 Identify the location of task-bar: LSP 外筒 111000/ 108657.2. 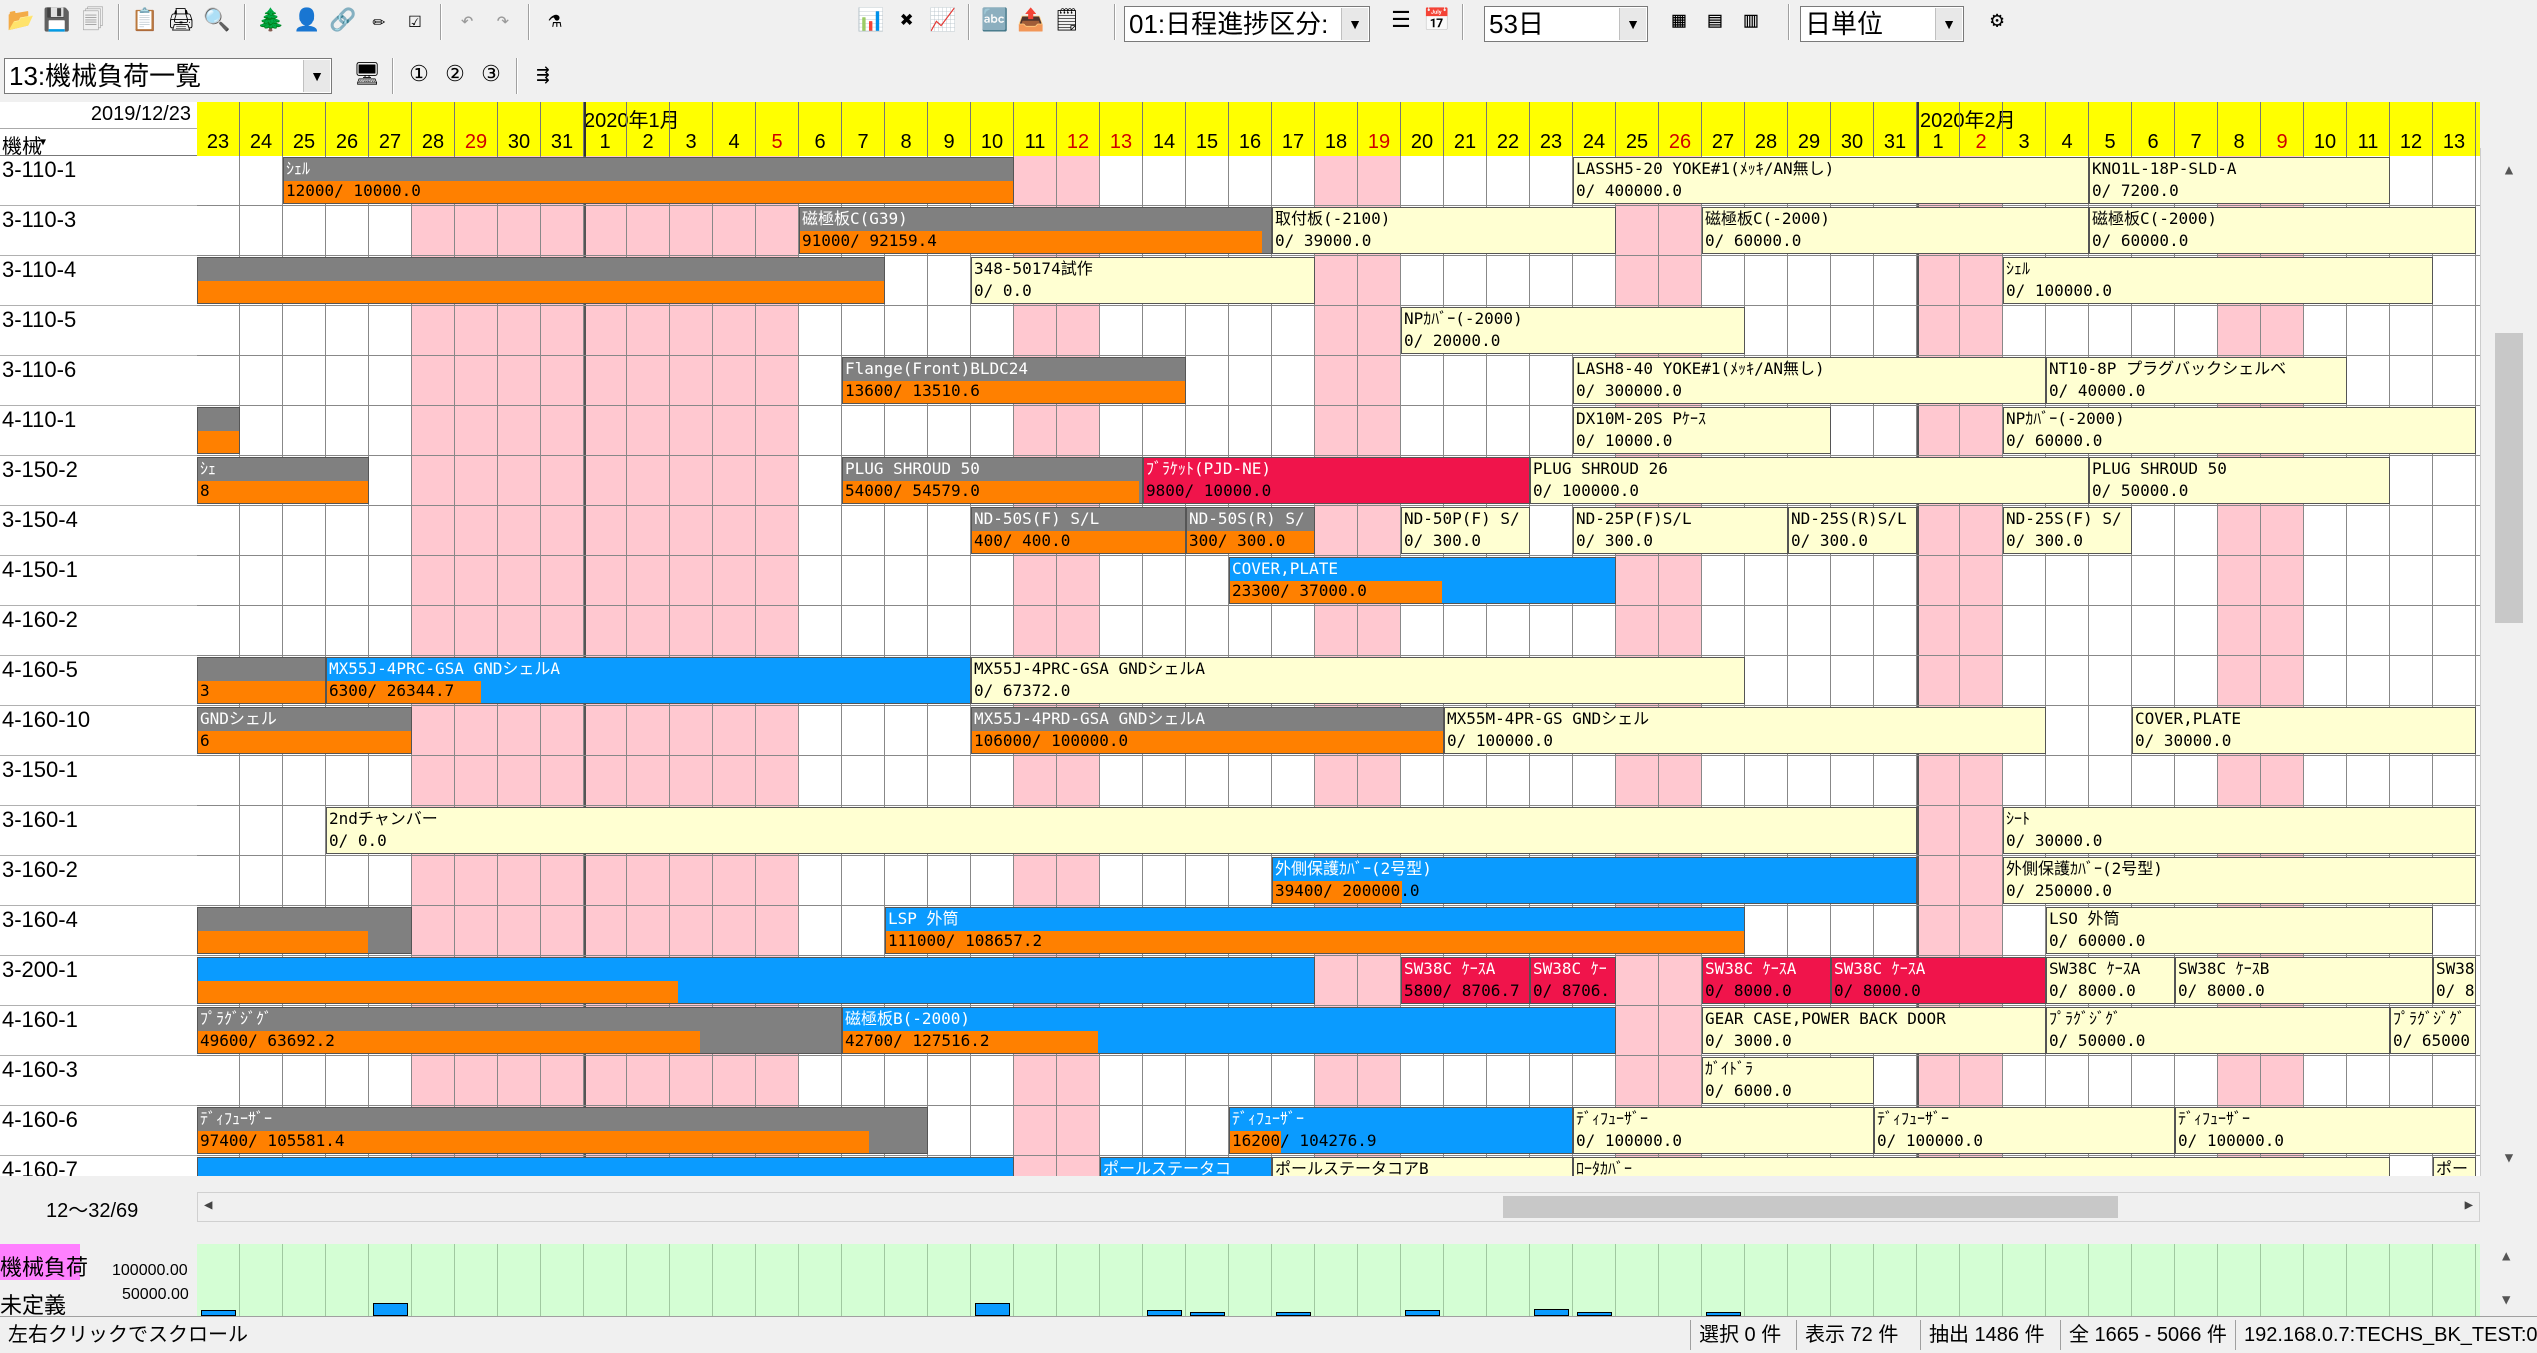
(1315, 930).